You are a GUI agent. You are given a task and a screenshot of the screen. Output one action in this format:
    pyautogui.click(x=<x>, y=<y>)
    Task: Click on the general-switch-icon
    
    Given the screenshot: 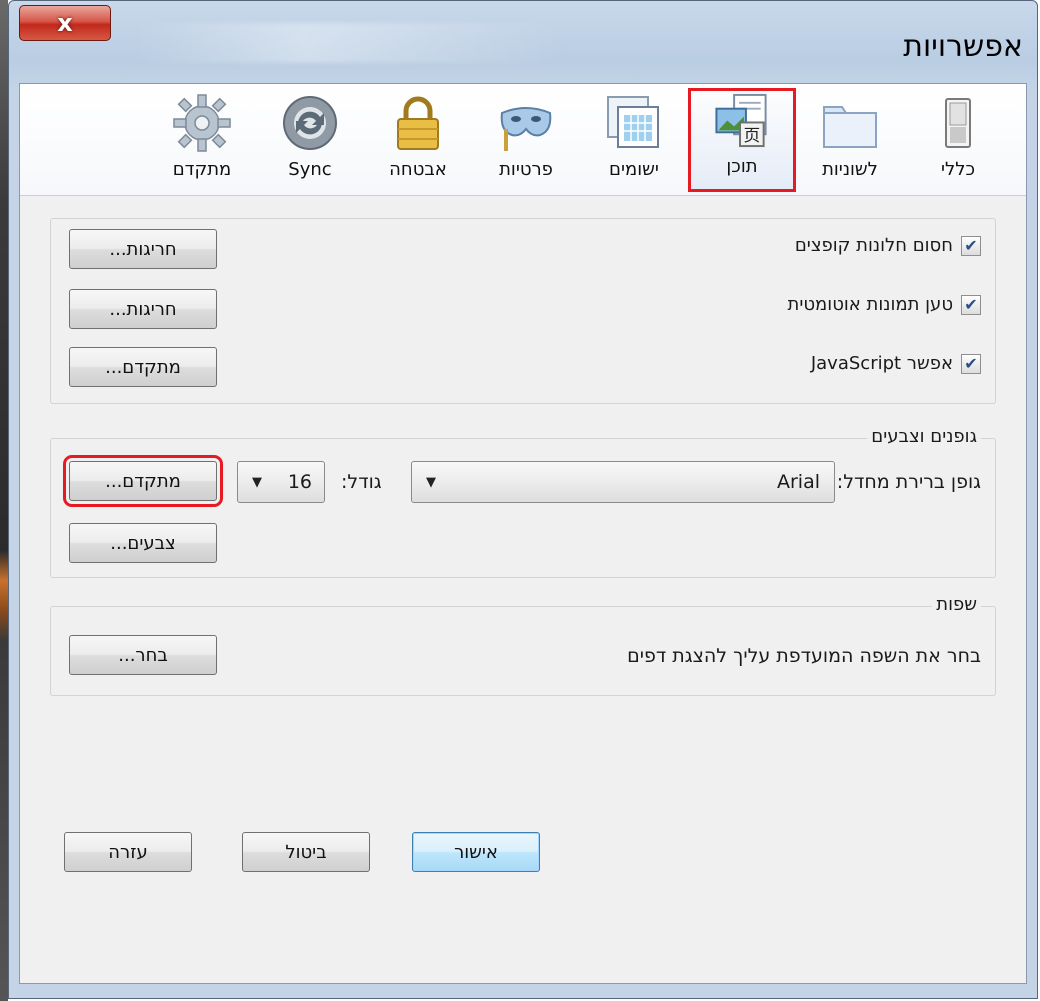 What is the action you would take?
    pyautogui.click(x=958, y=123)
    